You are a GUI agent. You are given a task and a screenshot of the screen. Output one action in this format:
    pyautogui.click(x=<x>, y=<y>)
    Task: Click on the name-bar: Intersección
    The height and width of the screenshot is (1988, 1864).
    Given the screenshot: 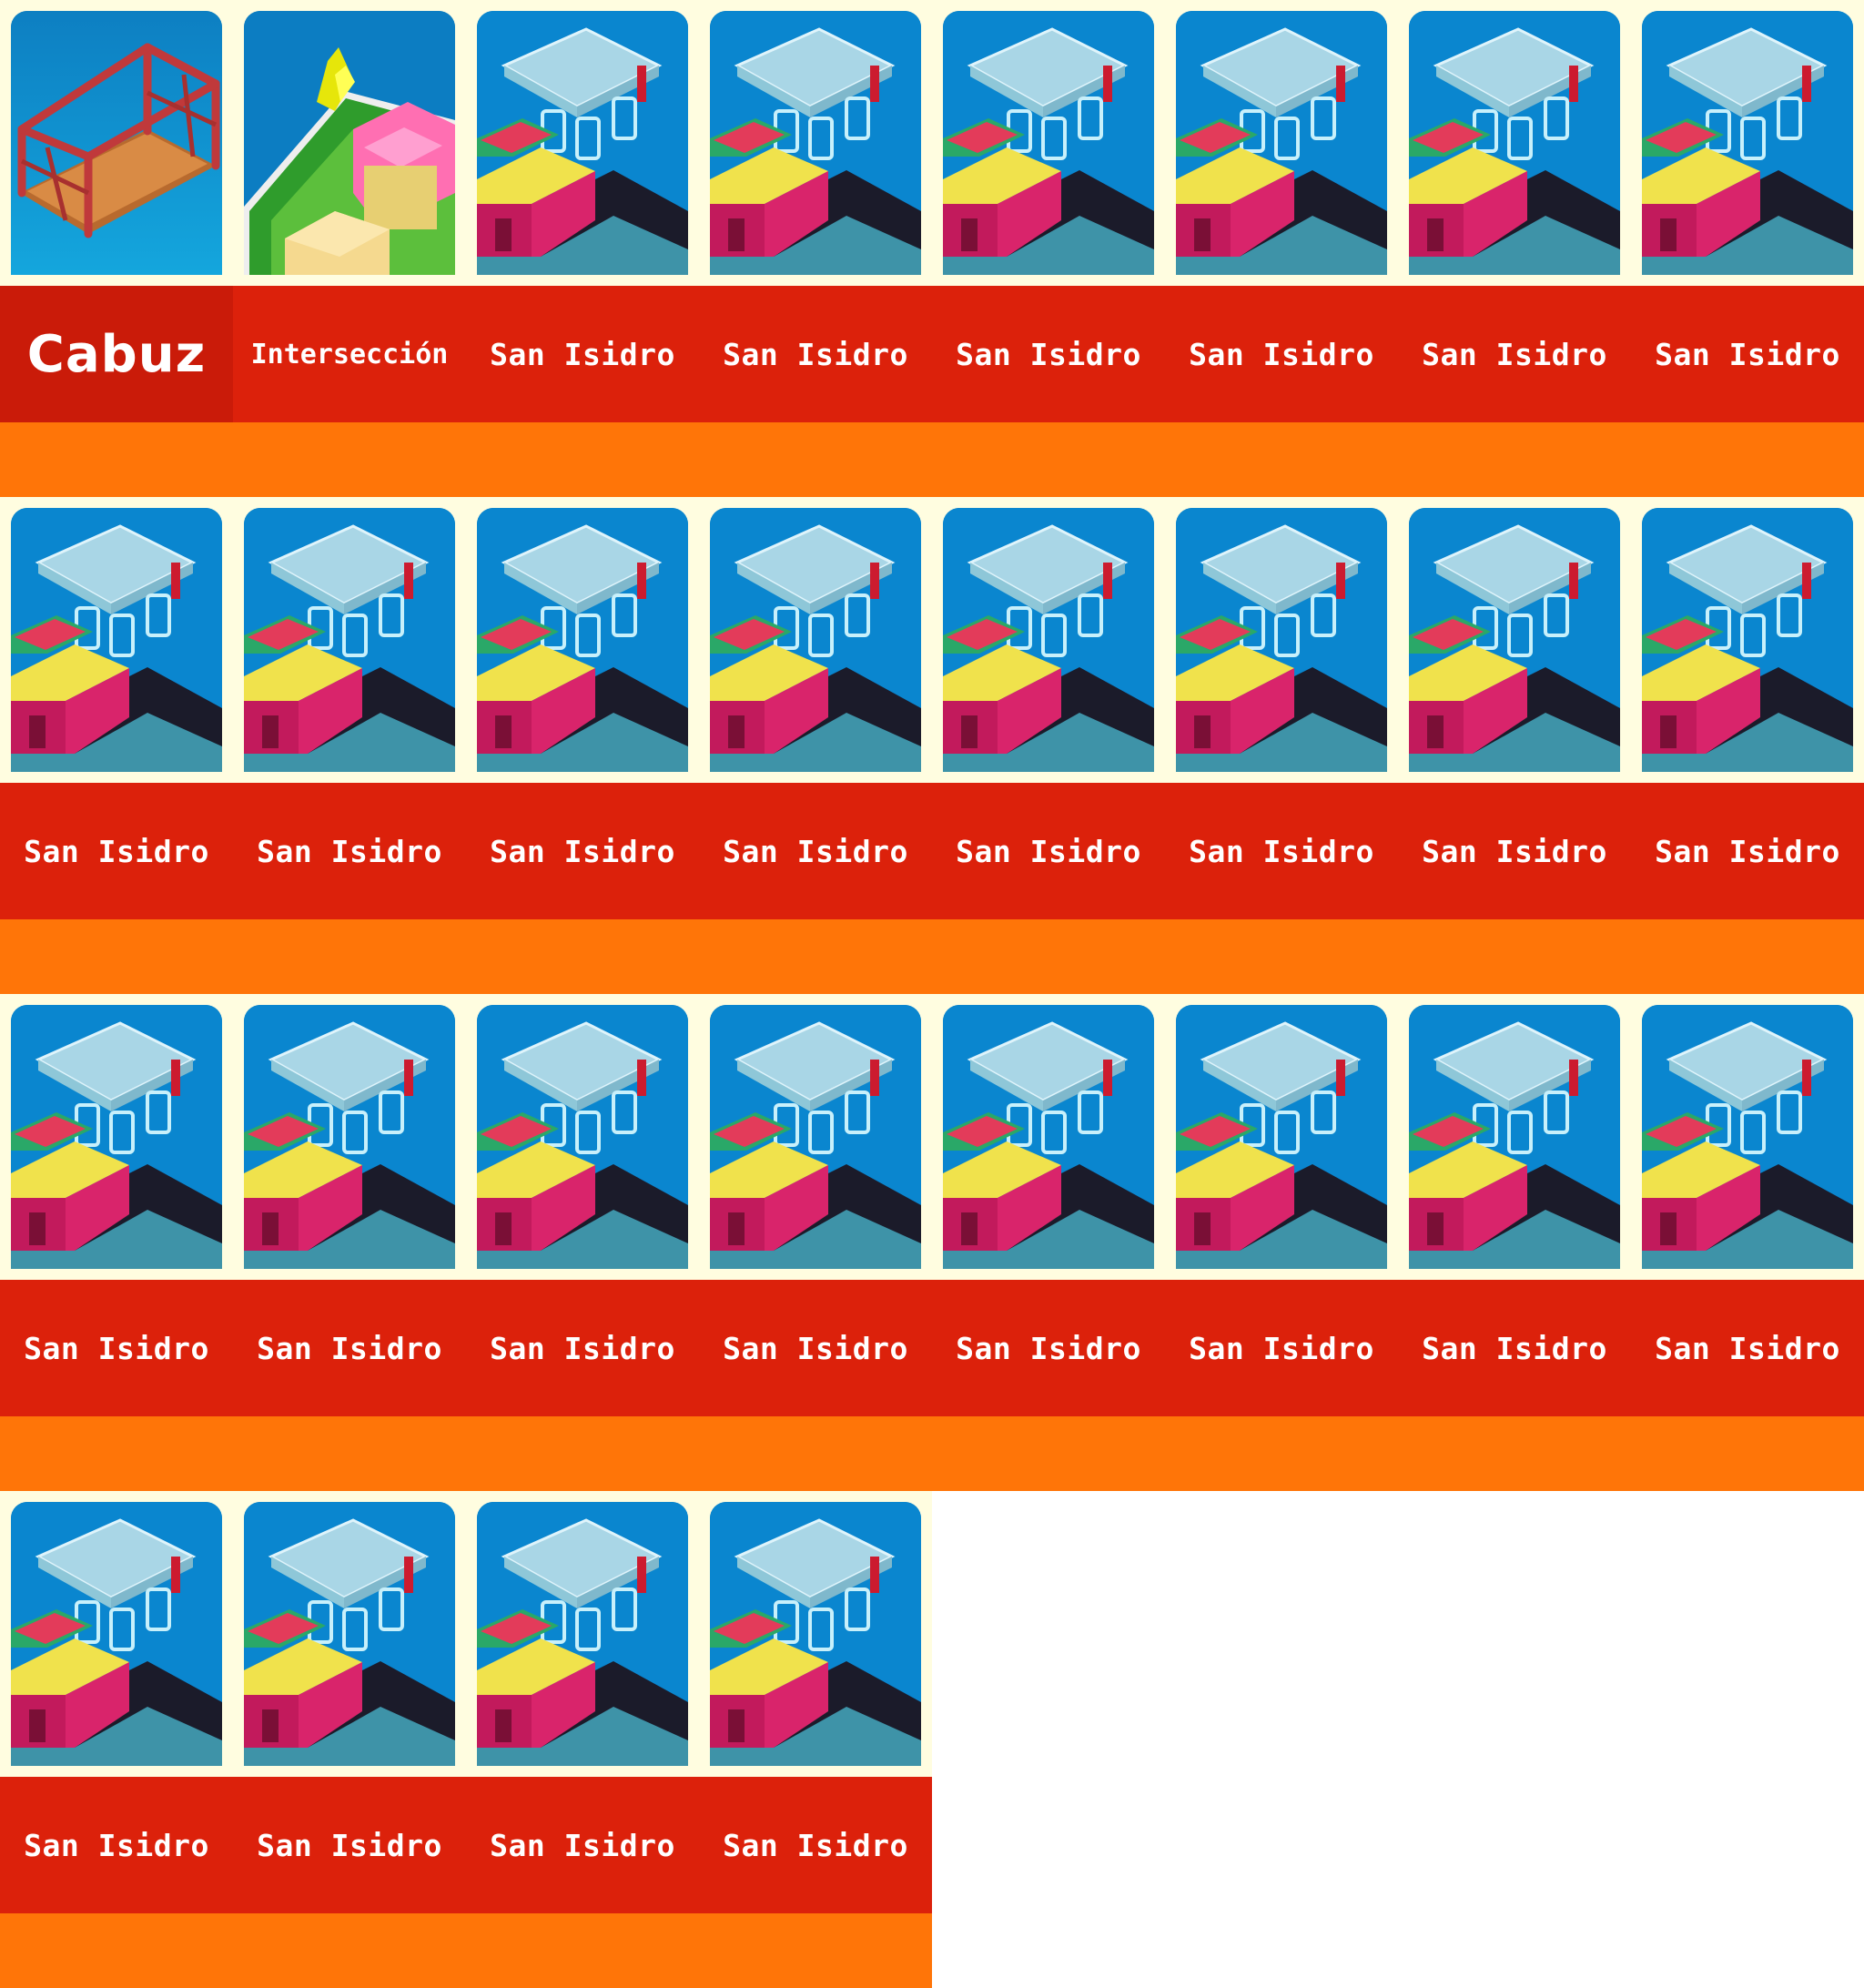 What is the action you would take?
    pyautogui.click(x=349, y=354)
    